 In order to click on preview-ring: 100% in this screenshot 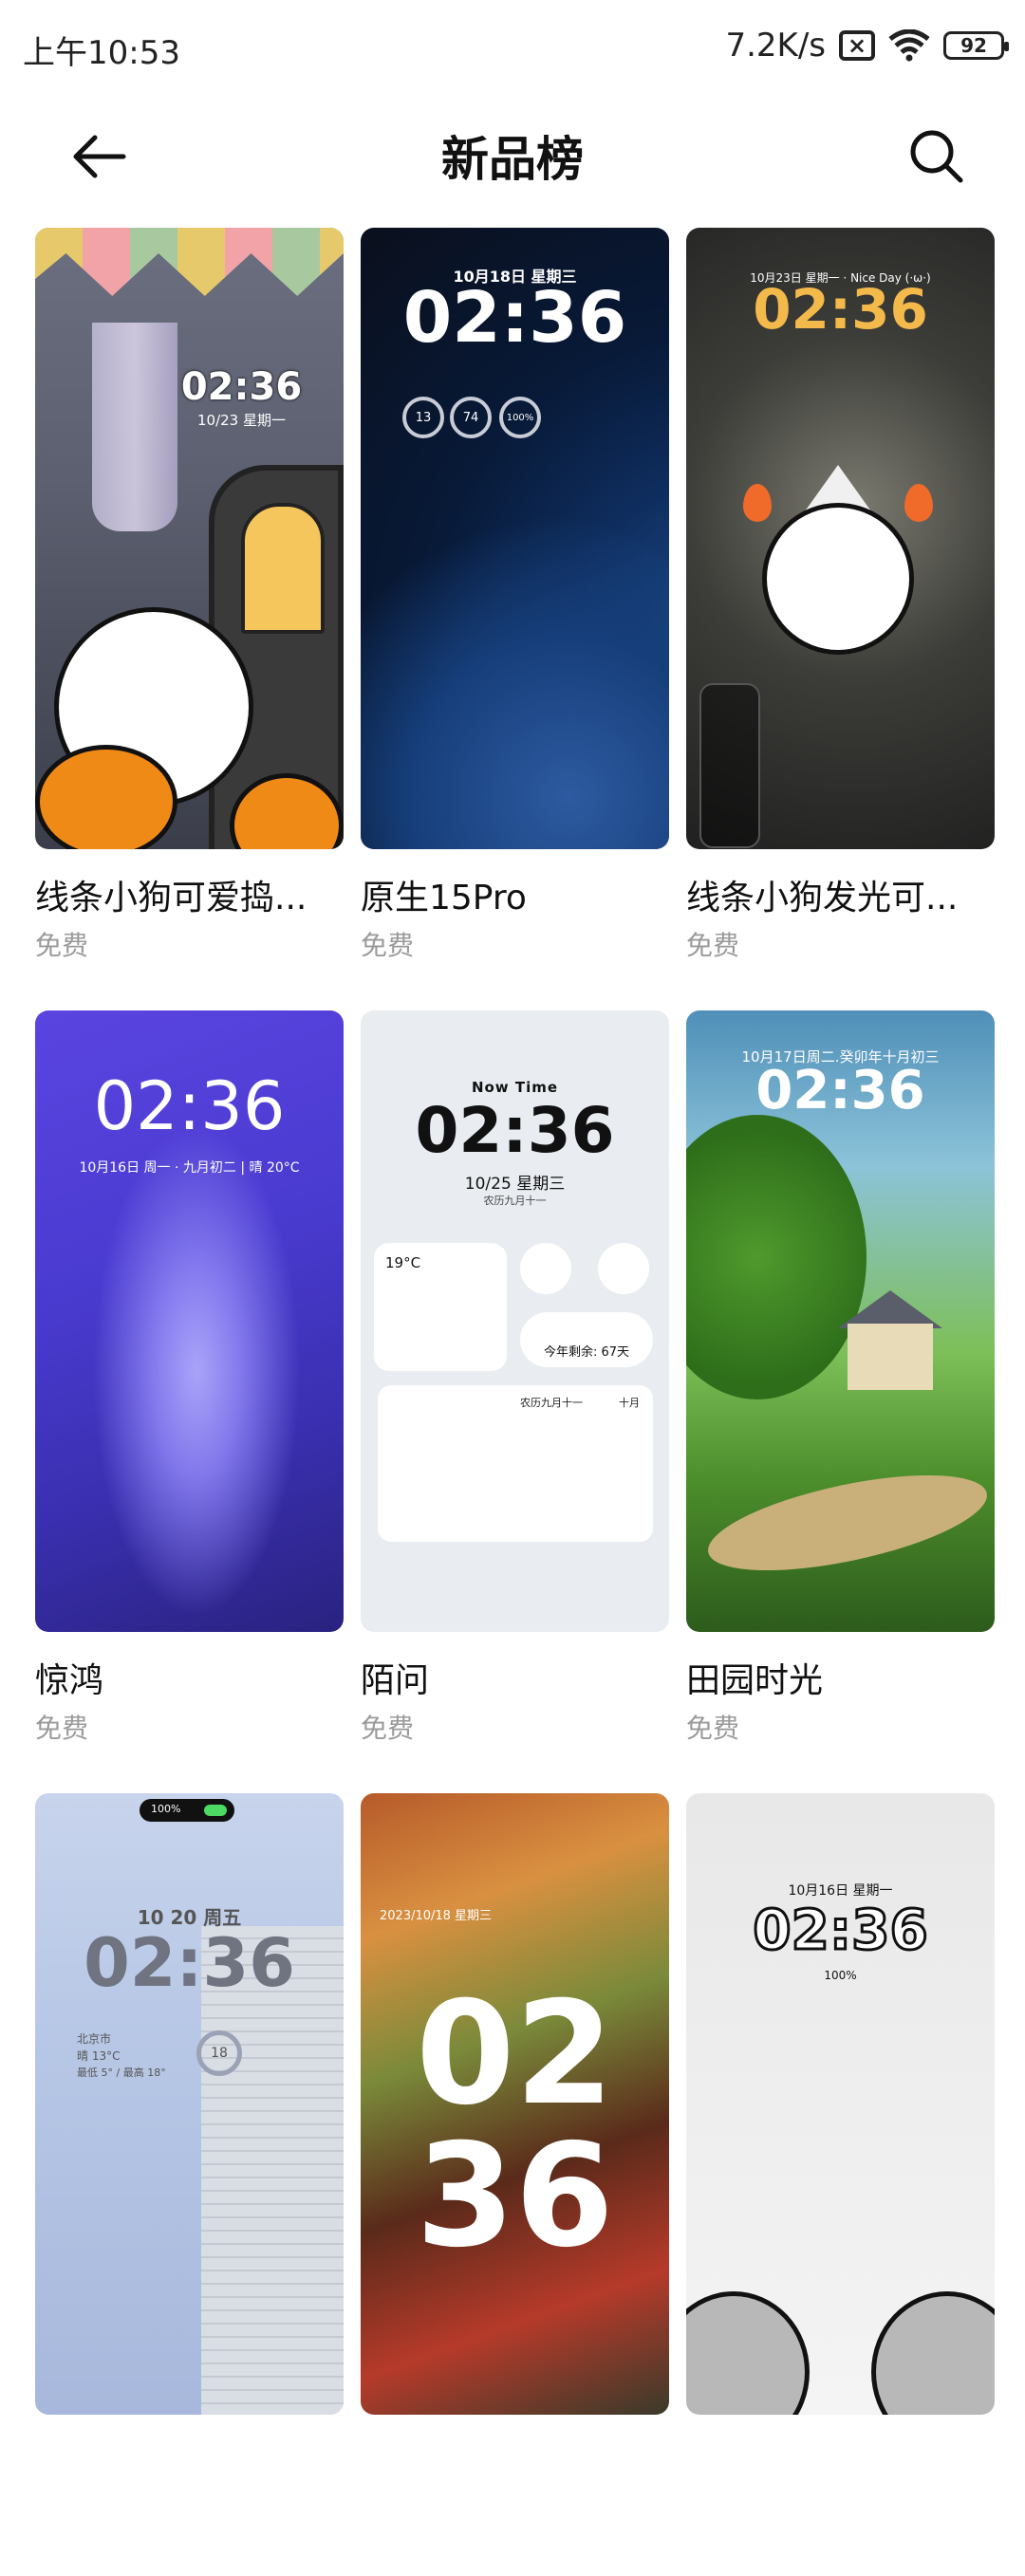, I will do `click(520, 417)`.